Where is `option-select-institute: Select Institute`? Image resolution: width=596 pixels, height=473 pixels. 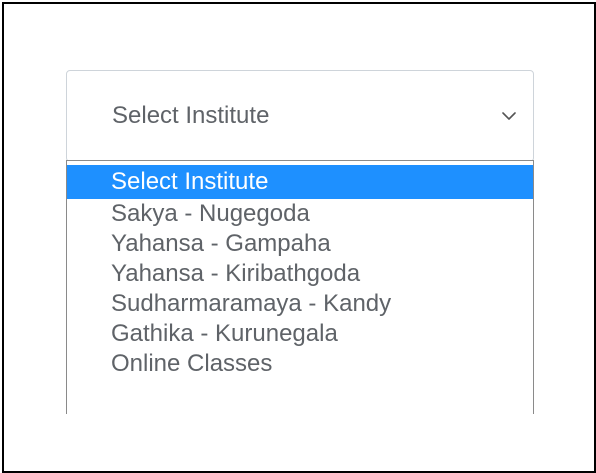
option-select-institute: Select Institute is located at coordinates (300, 182).